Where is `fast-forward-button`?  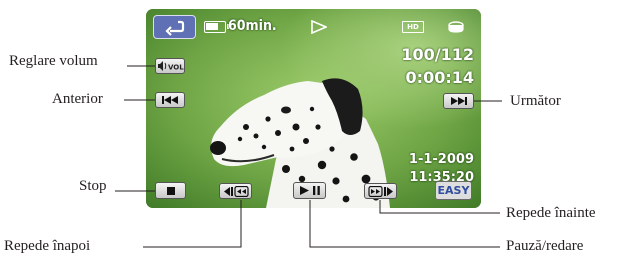 fast-forward-button is located at coordinates (380, 191).